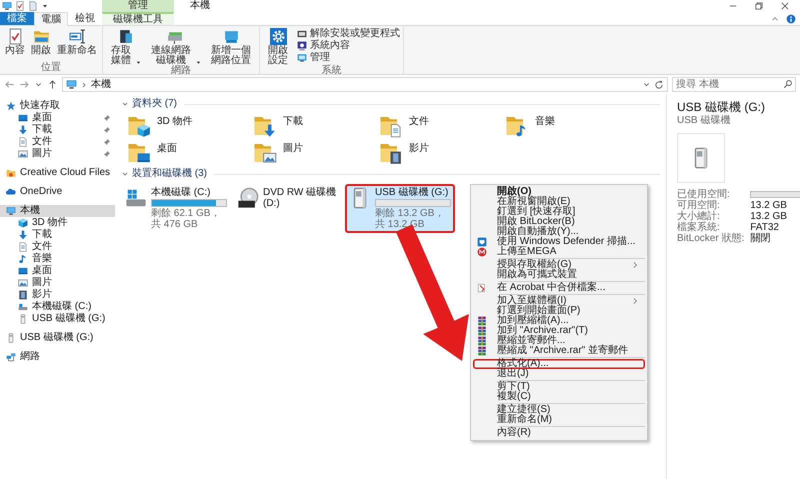 This screenshot has width=800, height=479. Describe the element at coordinates (559, 275) in the screenshot. I see `menu-item: 開啟為可攜式裝置` at that location.